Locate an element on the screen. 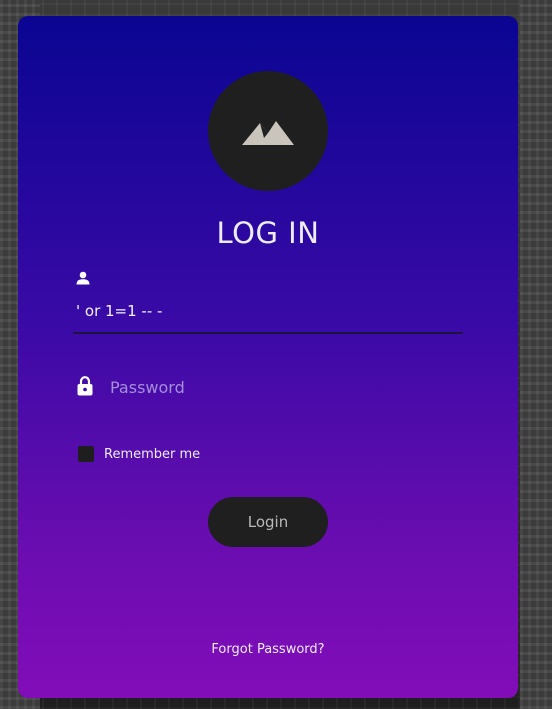  forgot-password-link: Forgot Password? is located at coordinates (268, 649).